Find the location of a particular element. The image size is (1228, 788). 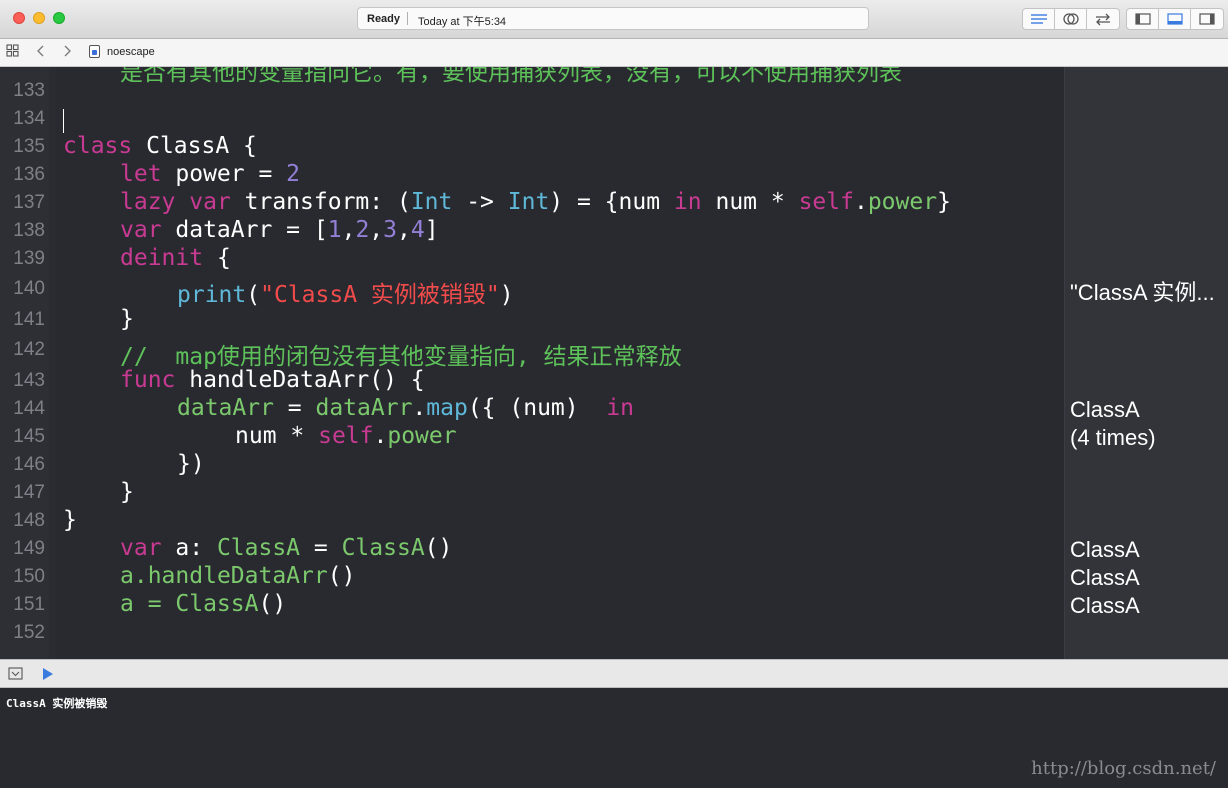

line-number: 133 is located at coordinates (29, 90).